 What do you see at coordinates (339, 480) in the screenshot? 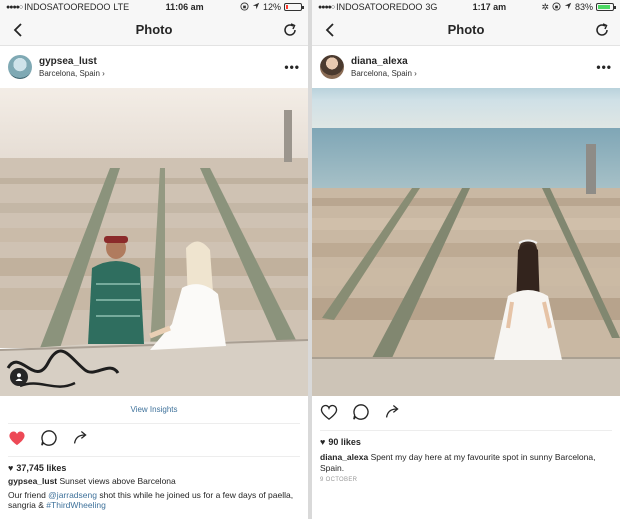
I see `post-date: 9 OCTOBER` at bounding box center [339, 480].